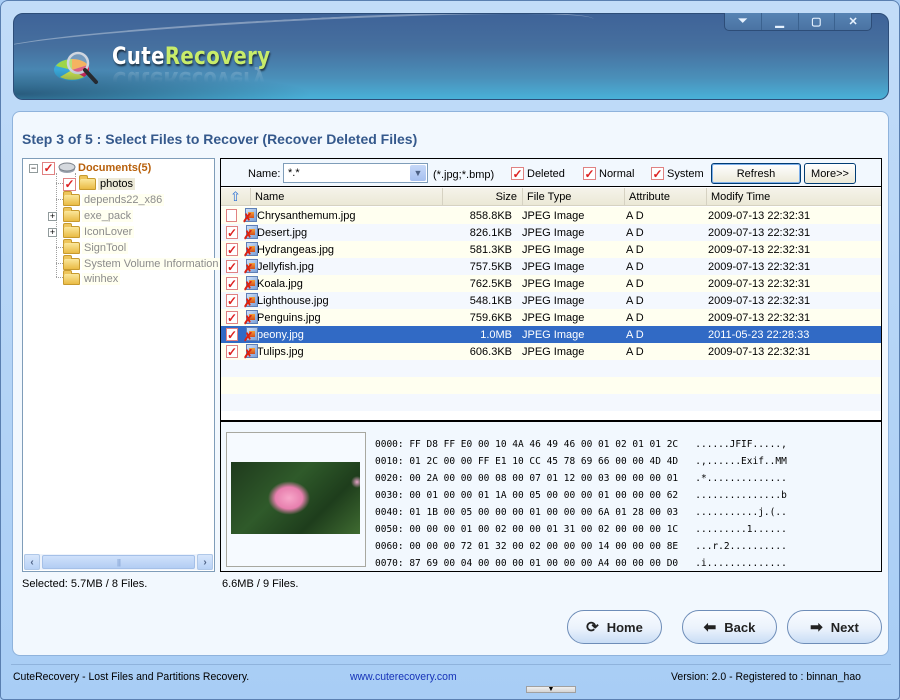  I want to click on tree-item-photos: ✓ photos, so click(99, 183).